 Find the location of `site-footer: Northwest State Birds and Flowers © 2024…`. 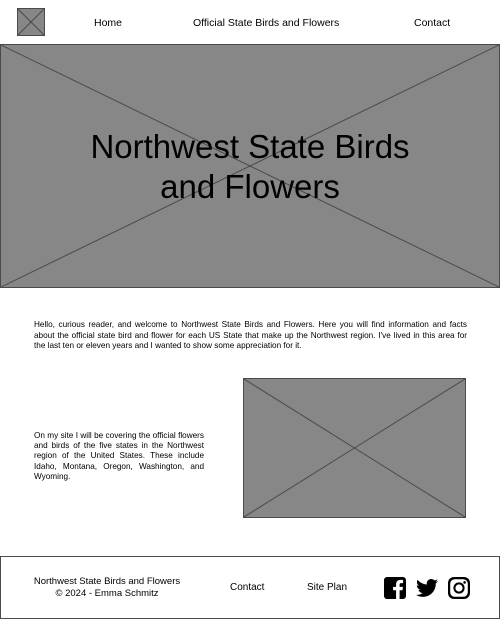

site-footer: Northwest State Birds and Flowers © 2024… is located at coordinates (250, 587).